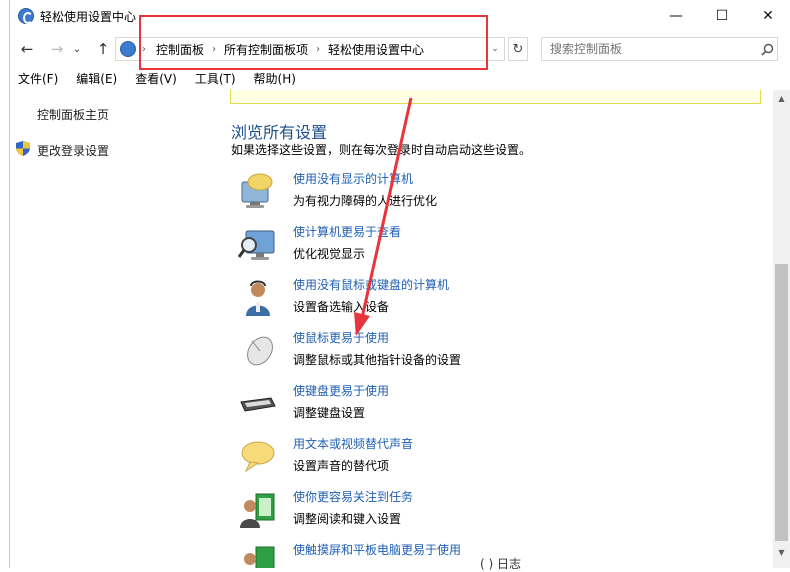  Describe the element at coordinates (96, 78) in the screenshot. I see `menu-edit: 编辑(E)` at that location.